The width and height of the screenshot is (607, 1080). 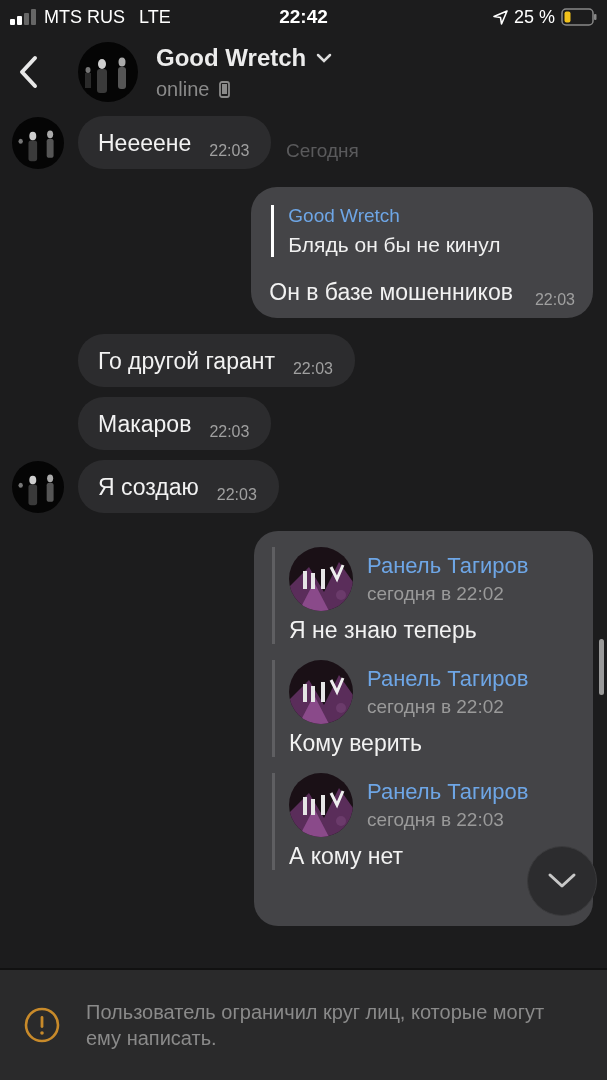 I want to click on notice-text: Пользователь ограничил круг лиц, которые могут ему написать., so click(x=316, y=1025).